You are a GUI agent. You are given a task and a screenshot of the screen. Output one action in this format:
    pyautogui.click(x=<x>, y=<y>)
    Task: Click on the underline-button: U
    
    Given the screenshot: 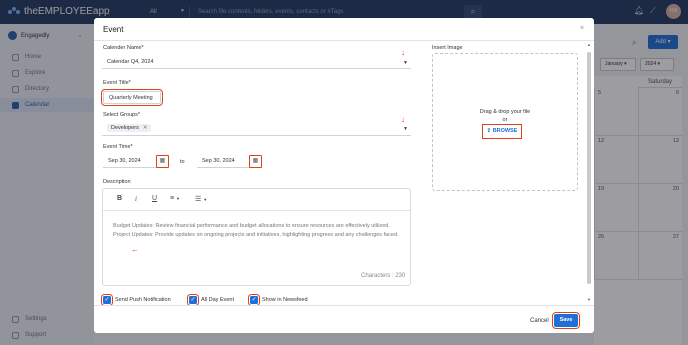 What is the action you would take?
    pyautogui.click(x=154, y=198)
    